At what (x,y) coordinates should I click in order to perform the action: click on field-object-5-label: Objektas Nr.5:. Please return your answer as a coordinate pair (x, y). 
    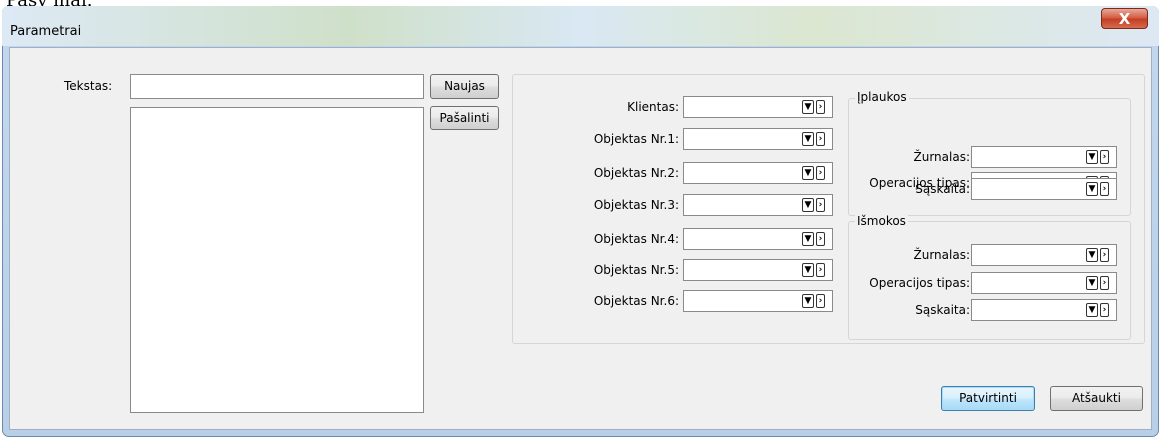
    Looking at the image, I should click on (636, 270).